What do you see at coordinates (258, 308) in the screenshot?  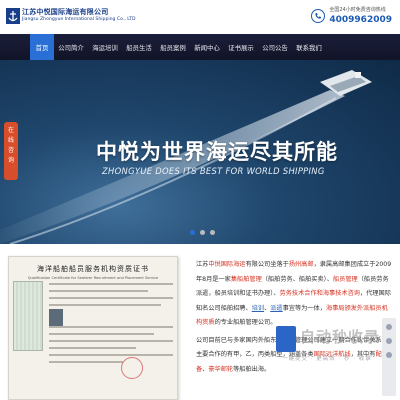 I see `training-link: 培训` at bounding box center [258, 308].